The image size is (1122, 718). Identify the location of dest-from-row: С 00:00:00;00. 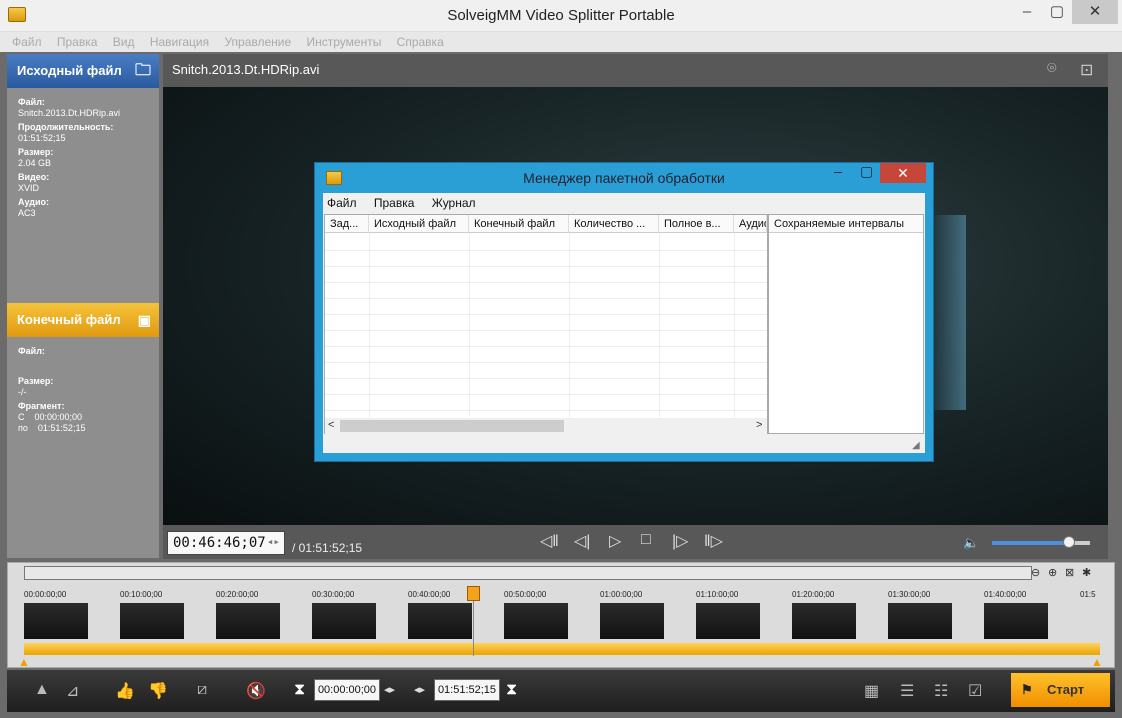
(83, 417).